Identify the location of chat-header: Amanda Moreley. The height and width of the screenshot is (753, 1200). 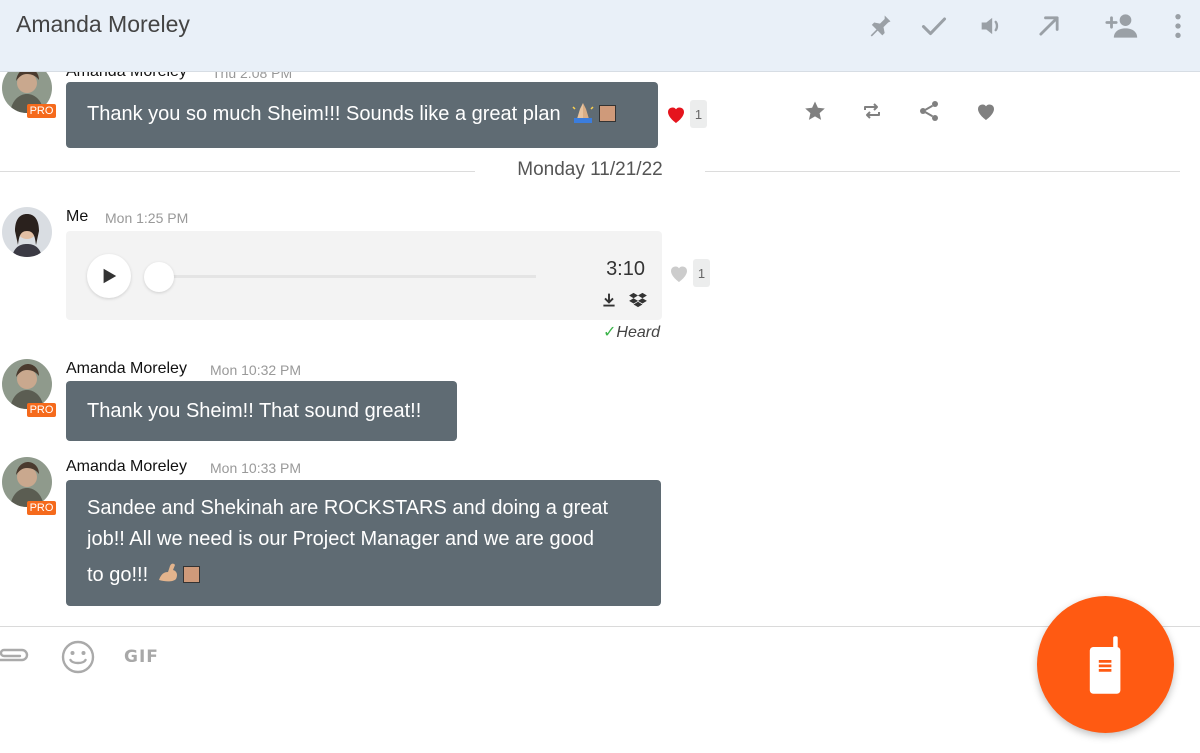
(600, 36).